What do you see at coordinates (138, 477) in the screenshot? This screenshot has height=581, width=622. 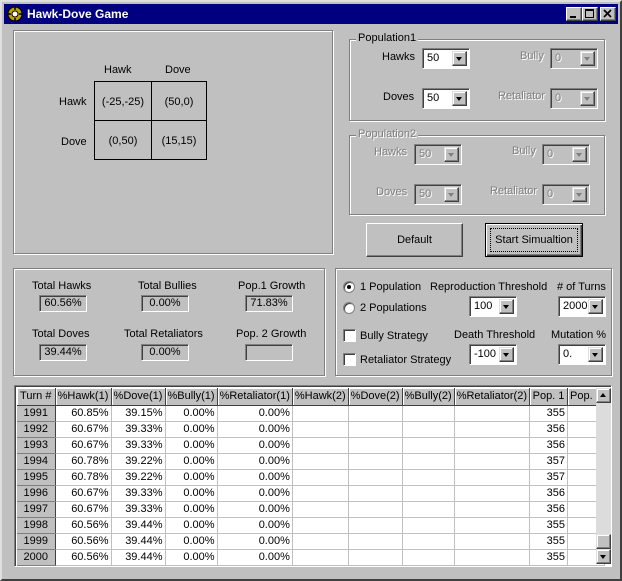 I see `table-cell: 39.22%` at bounding box center [138, 477].